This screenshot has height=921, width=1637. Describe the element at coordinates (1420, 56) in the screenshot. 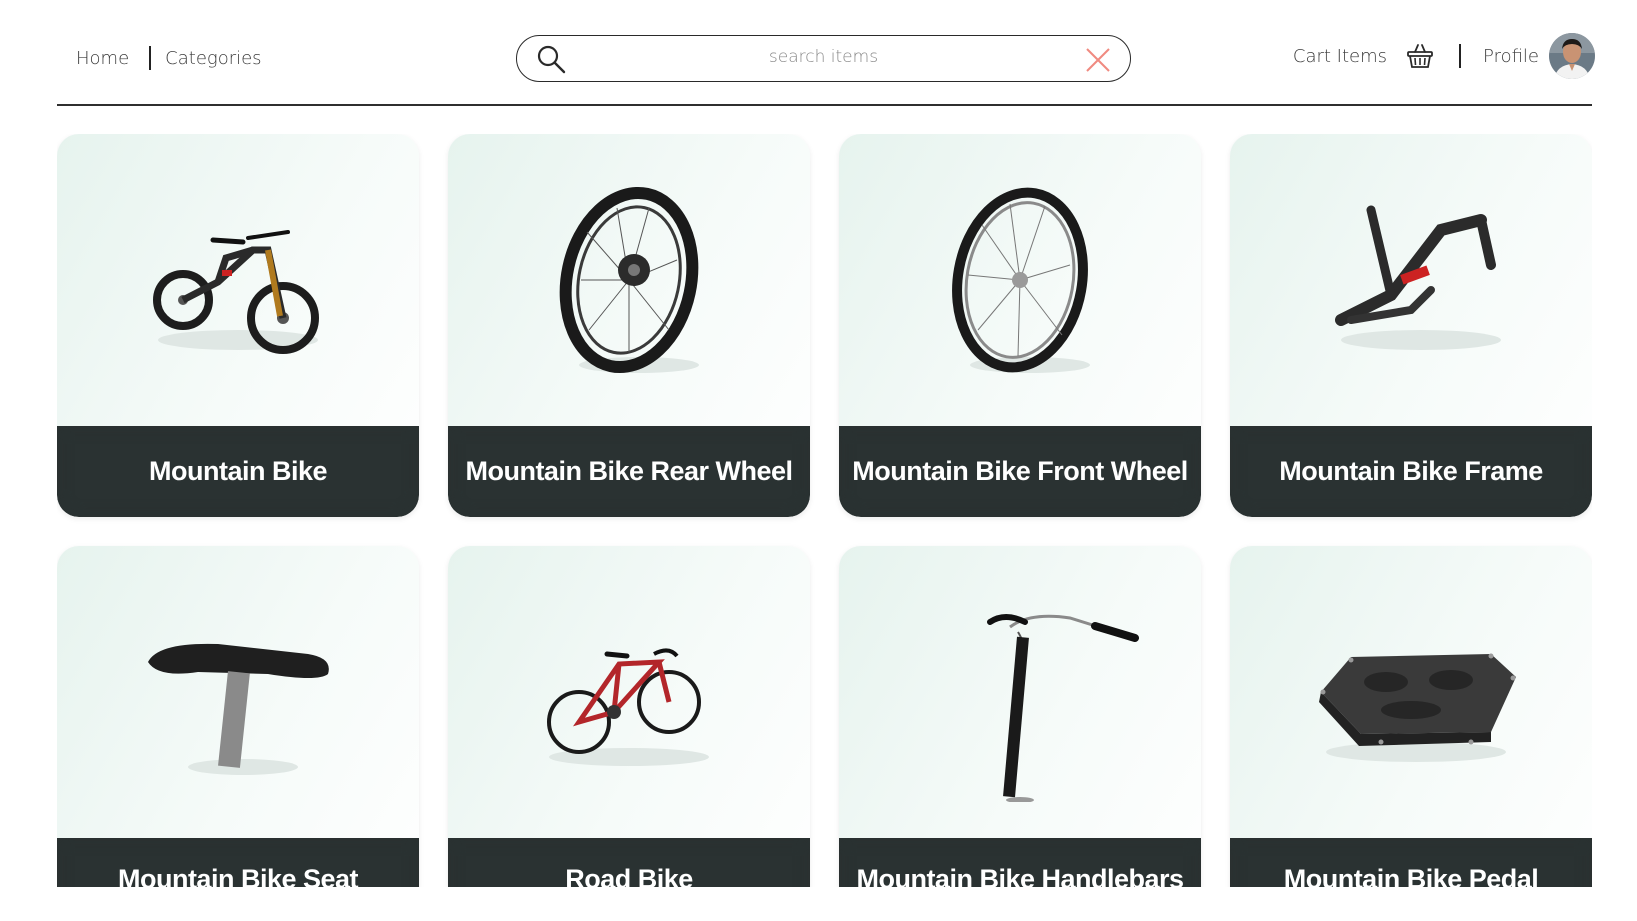

I see `basket-icon` at that location.